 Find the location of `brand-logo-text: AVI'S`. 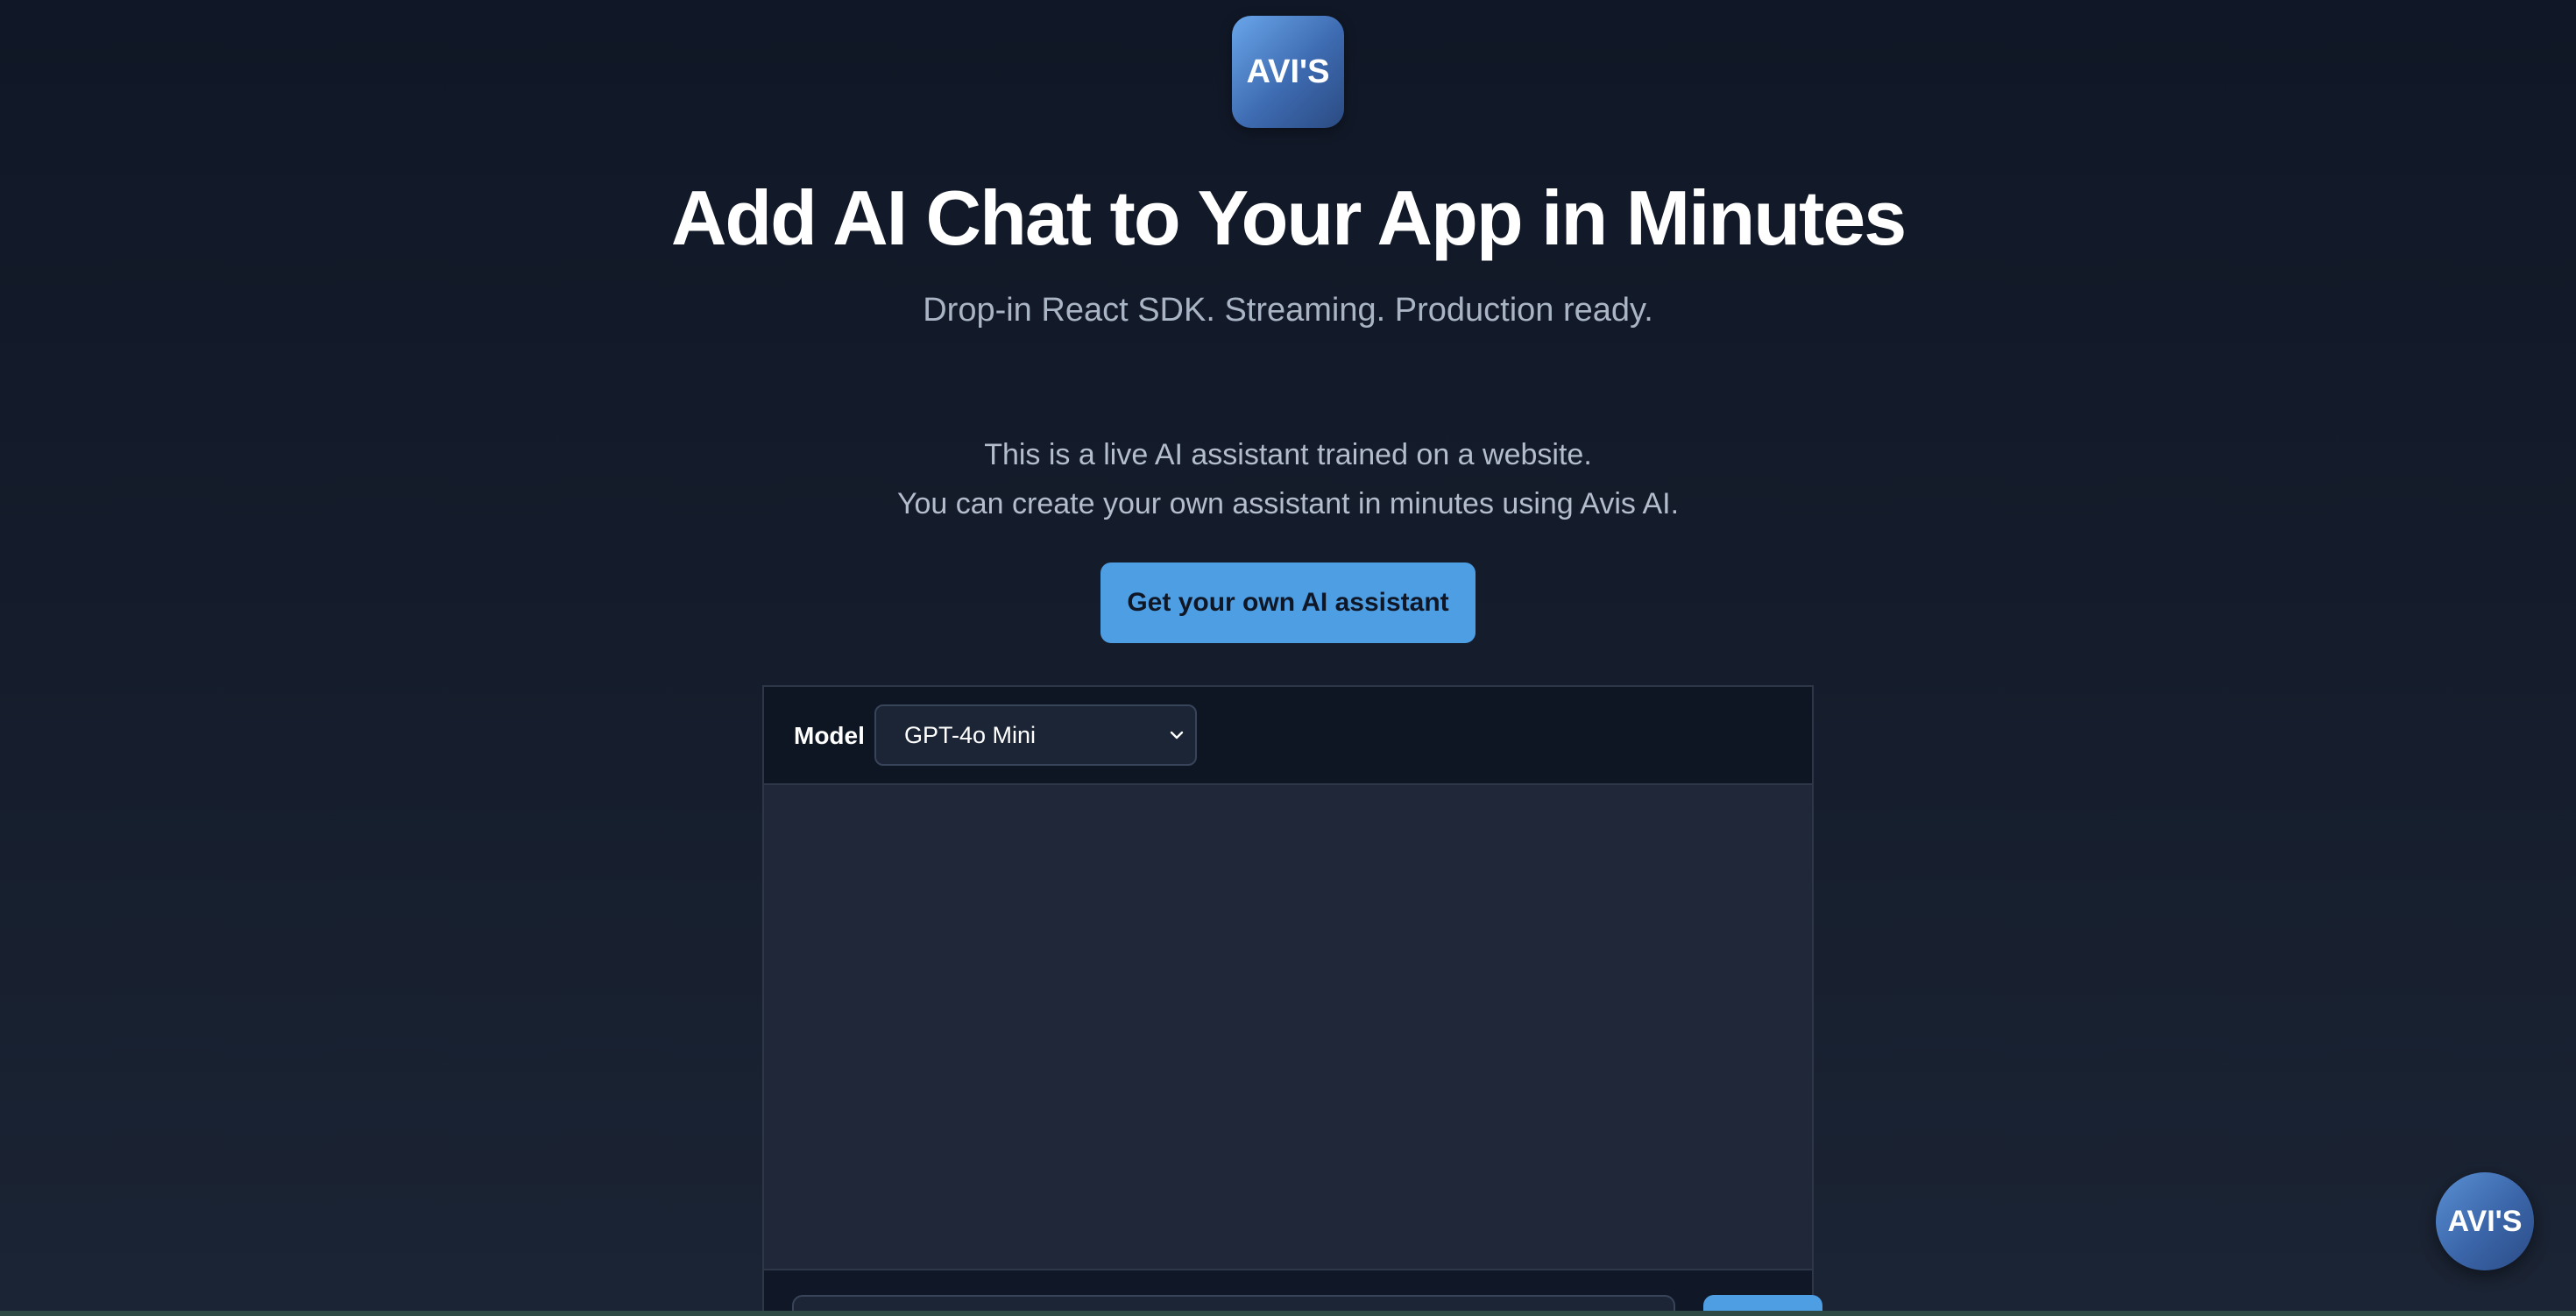

brand-logo-text: AVI'S is located at coordinates (1288, 71).